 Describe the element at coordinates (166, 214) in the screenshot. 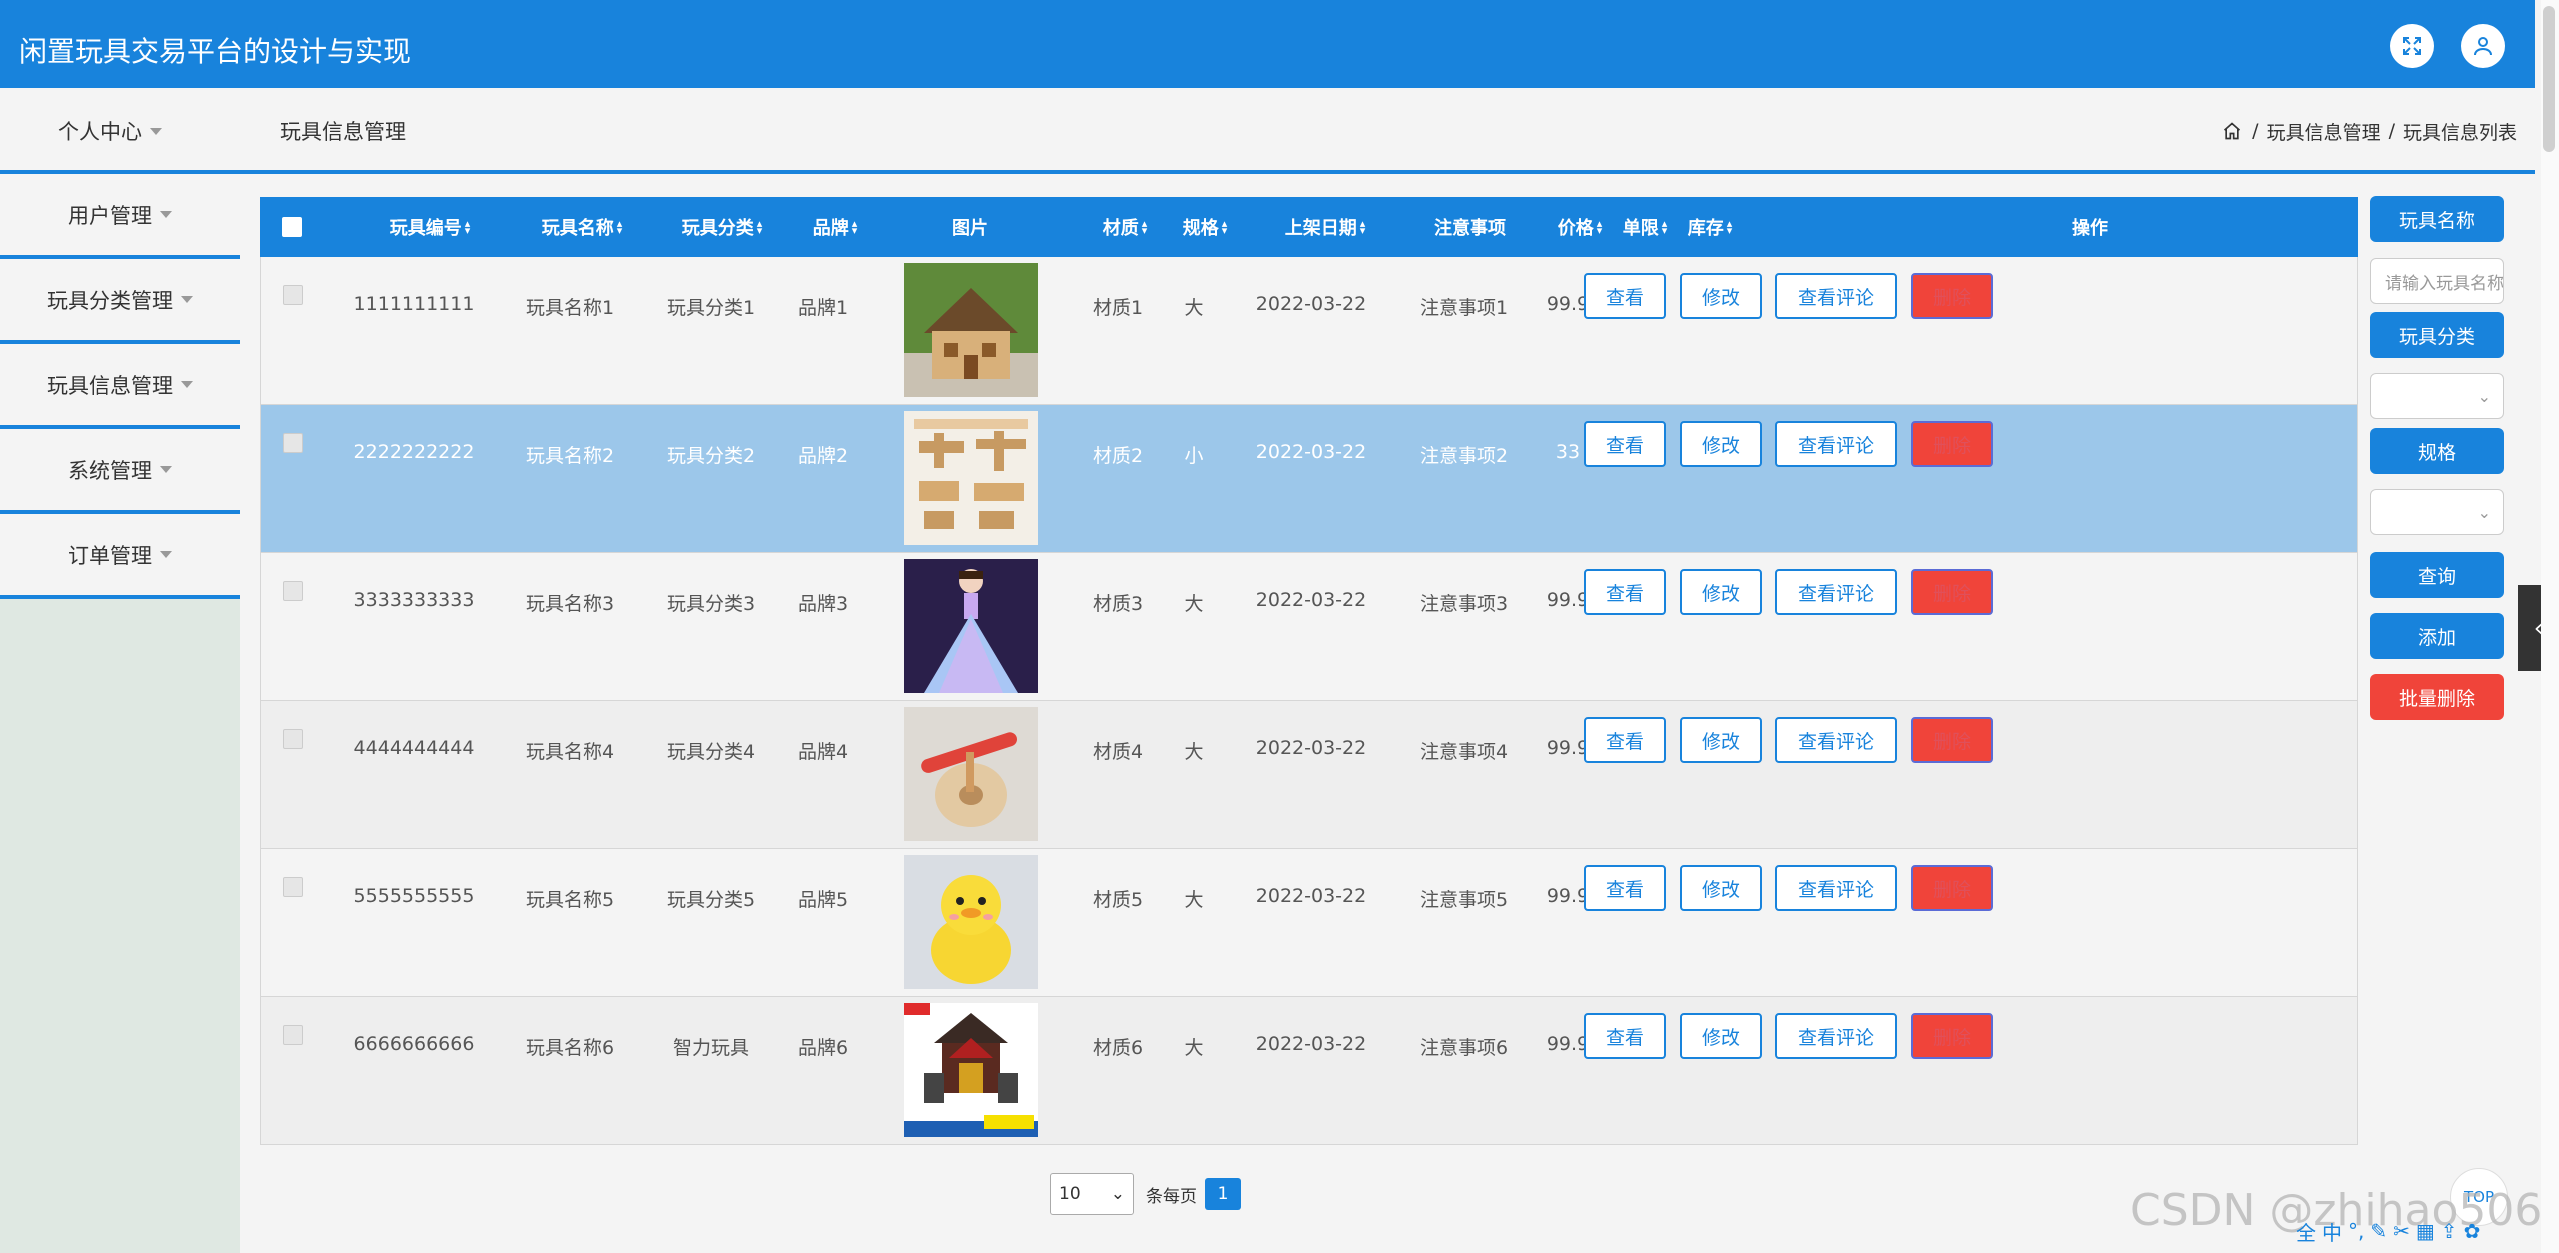

I see `caret-down-icon` at that location.